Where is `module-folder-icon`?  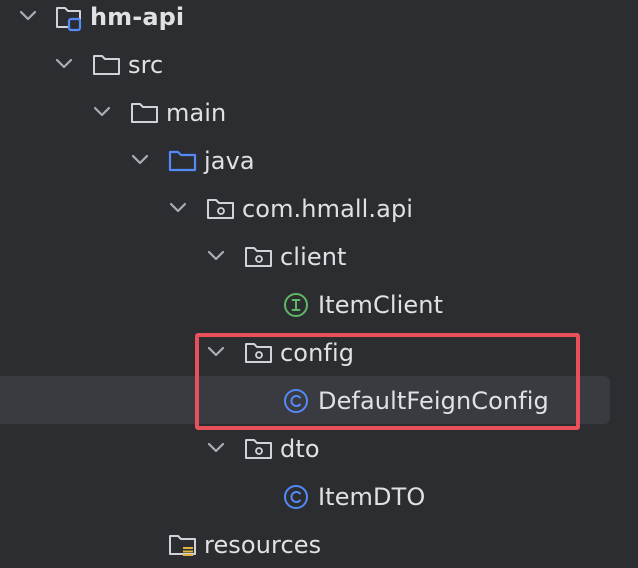 module-folder-icon is located at coordinates (69, 20).